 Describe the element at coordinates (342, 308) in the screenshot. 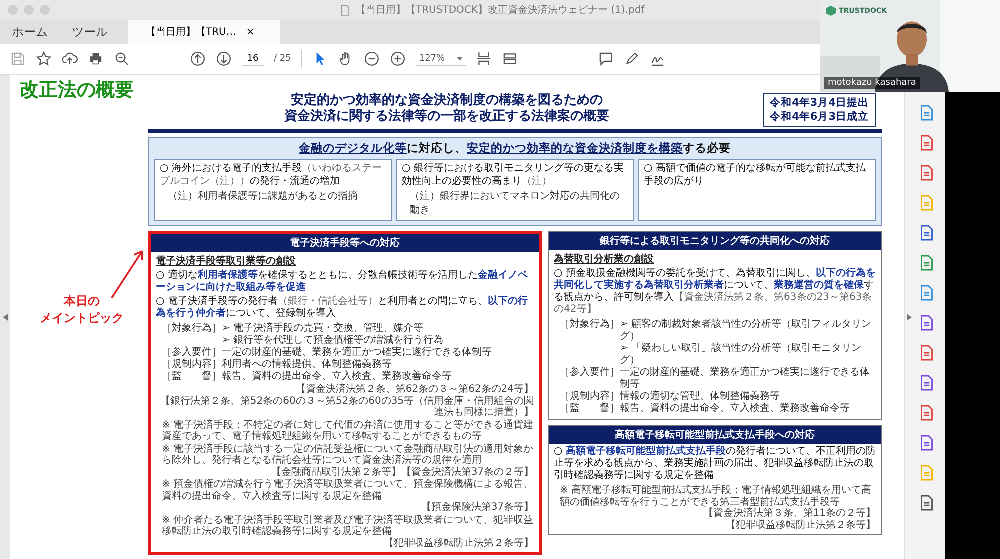

I see `bullet-text: ○ 電子決済手段等の発行者（銀行・信託会社等）と利用者との間に立ち、以下の行為を行う仲介者について、登録制を導入` at that location.